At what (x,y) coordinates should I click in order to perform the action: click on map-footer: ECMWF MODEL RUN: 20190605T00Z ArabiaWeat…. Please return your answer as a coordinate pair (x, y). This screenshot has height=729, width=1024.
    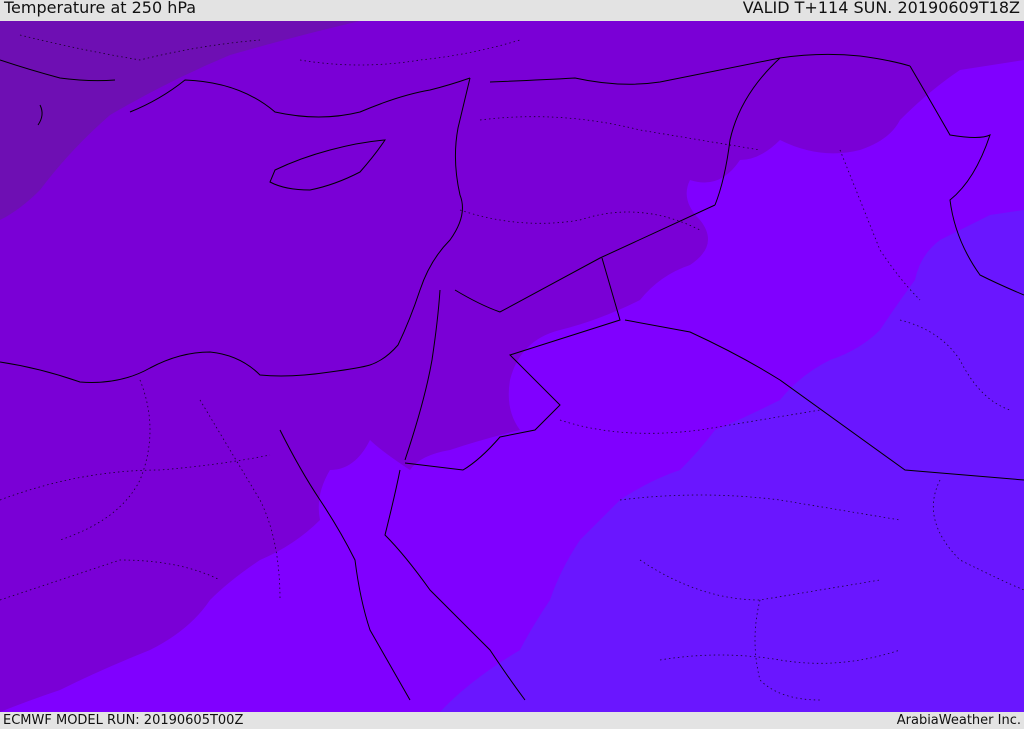
    Looking at the image, I should click on (512, 720).